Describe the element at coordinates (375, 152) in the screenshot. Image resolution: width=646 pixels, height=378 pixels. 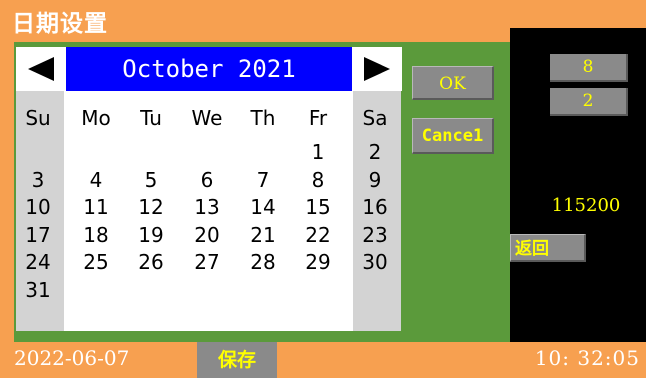
I see `calendar-day: 2` at that location.